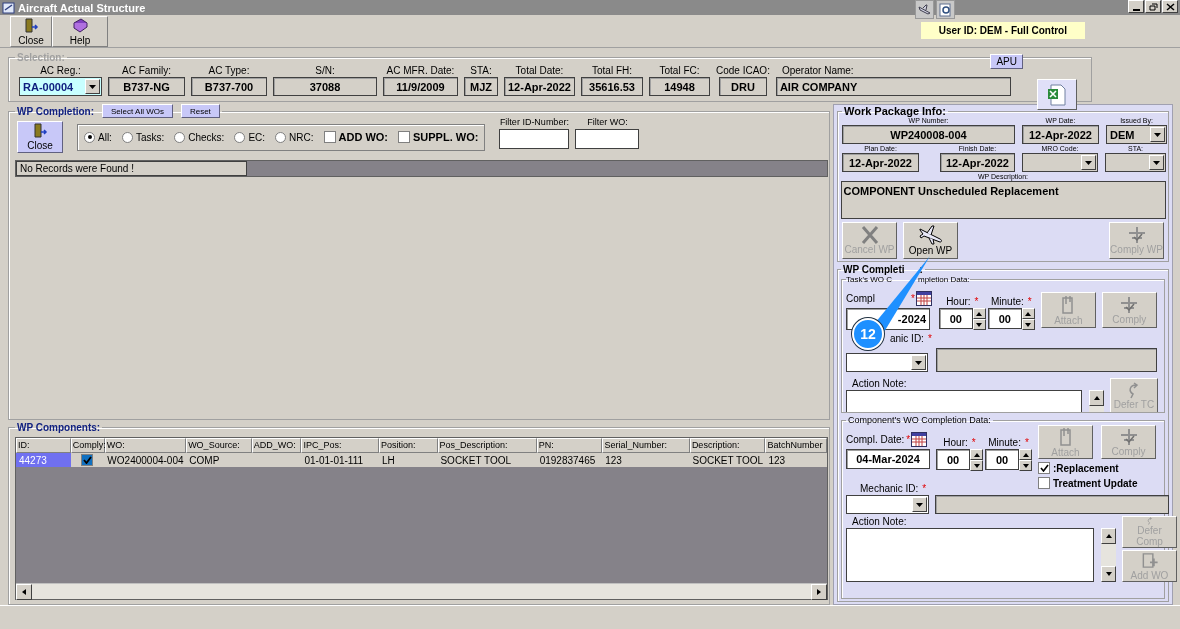 This screenshot has width=1180, height=629. What do you see at coordinates (105, 137) in the screenshot?
I see `option-label: All:` at bounding box center [105, 137].